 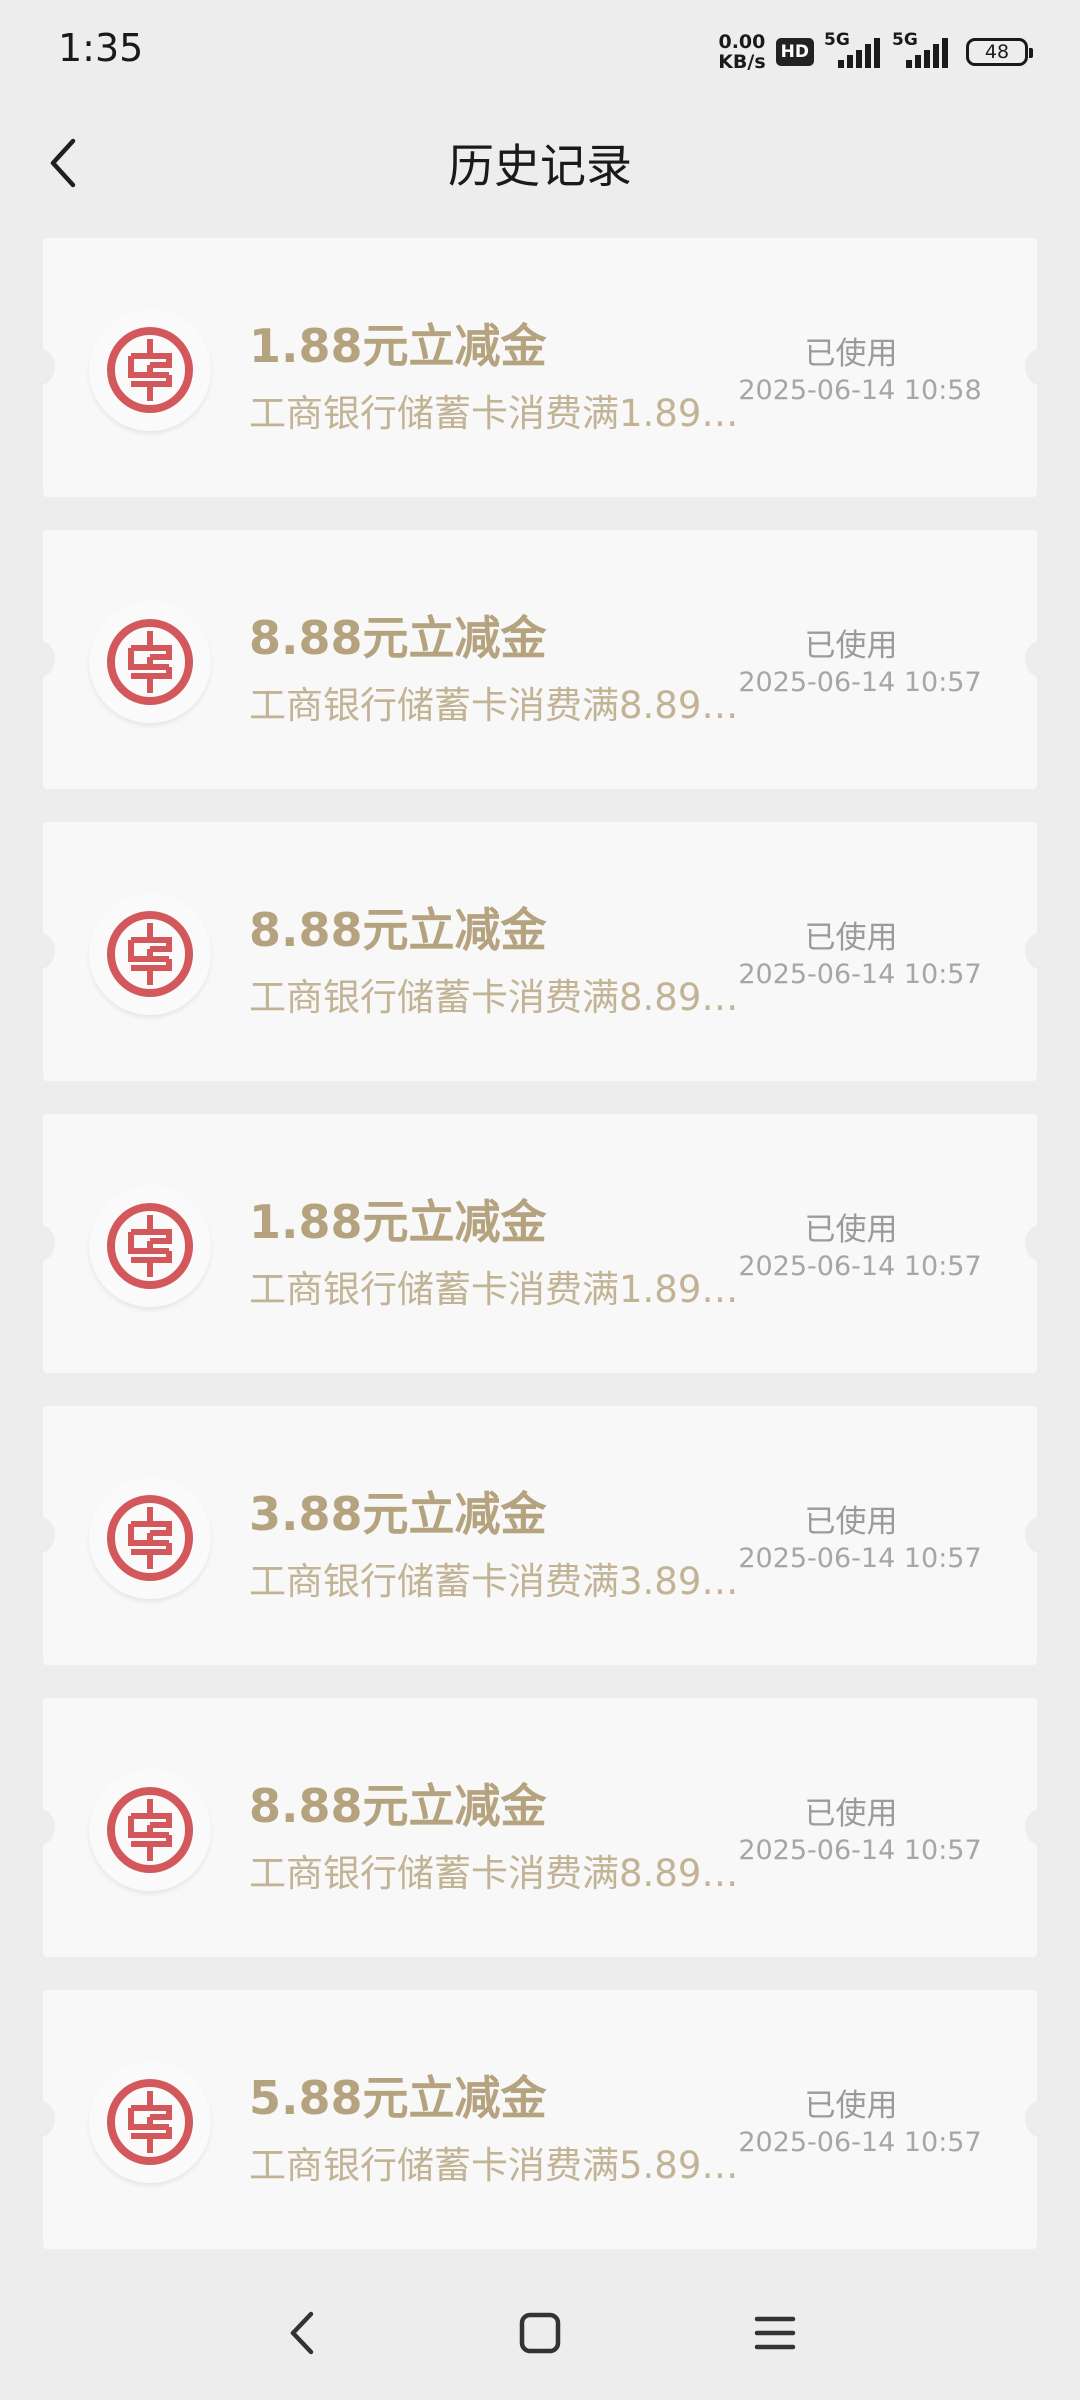 I want to click on nav-back-icon, so click(x=302, y=2333).